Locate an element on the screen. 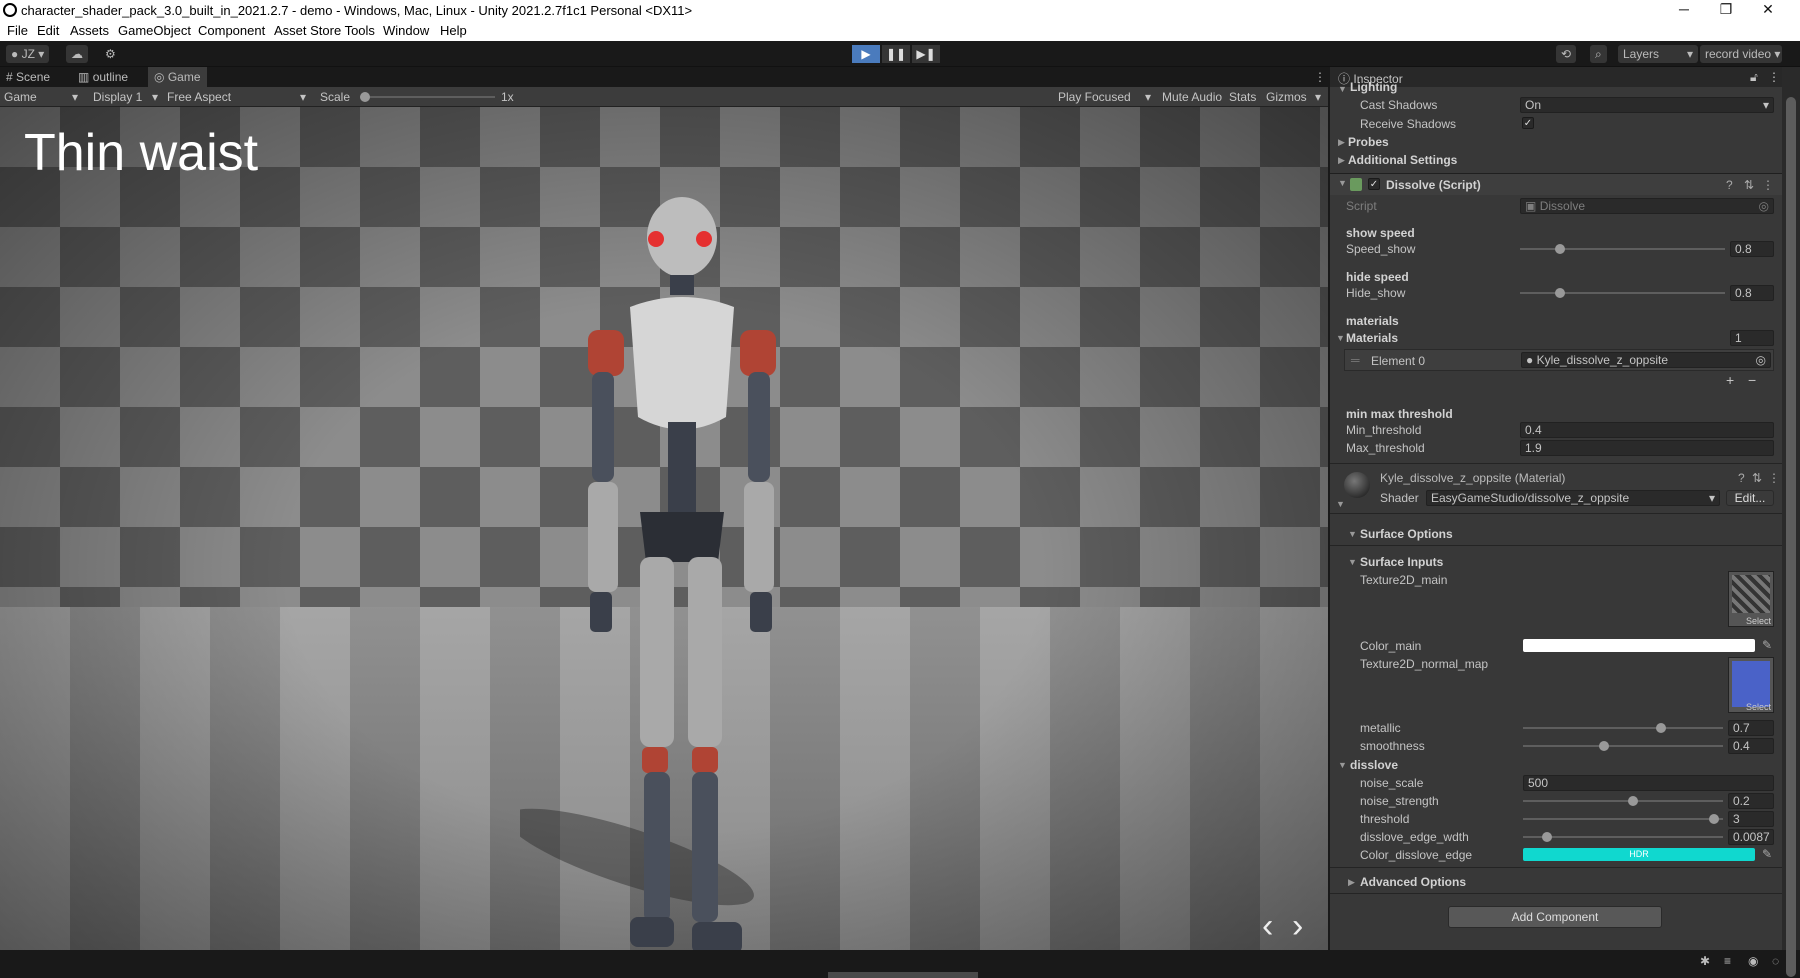 Image resolution: width=1800 pixels, height=978 pixels. element-0-field: ● Kyle_dissolve_z_oppsite ◎ is located at coordinates (1646, 360).